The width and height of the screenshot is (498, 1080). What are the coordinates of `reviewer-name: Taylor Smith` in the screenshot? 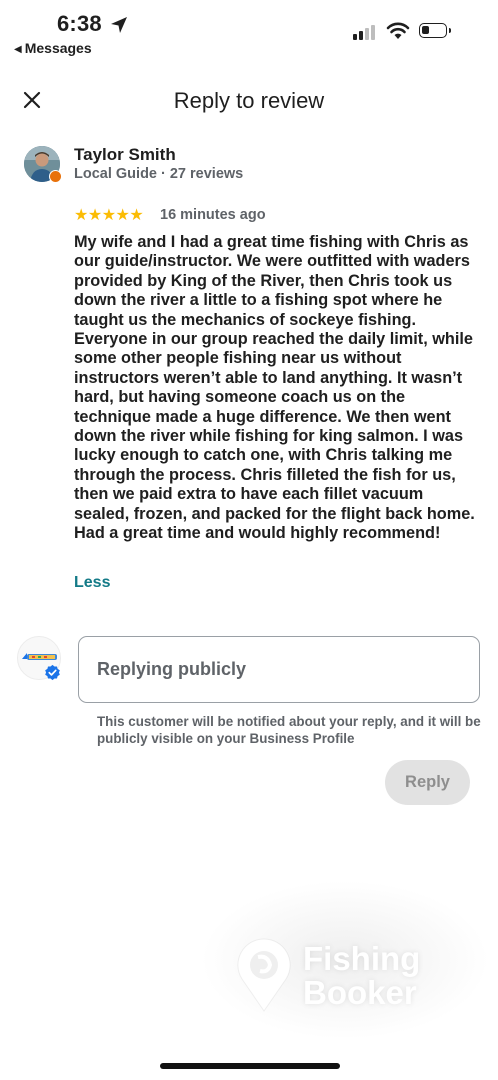 It's located at (125, 155).